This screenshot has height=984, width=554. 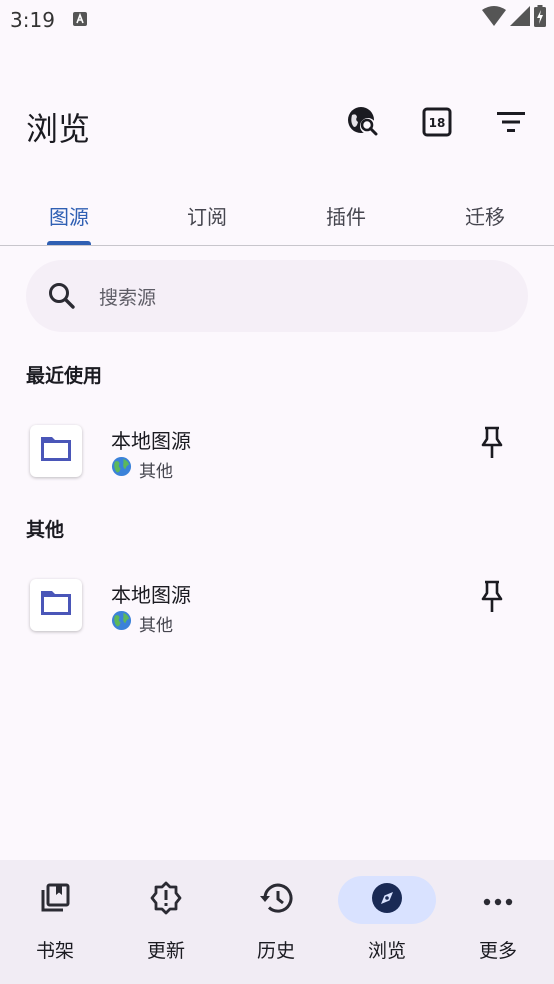 I want to click on nav-label: 书架, so click(x=54, y=951).